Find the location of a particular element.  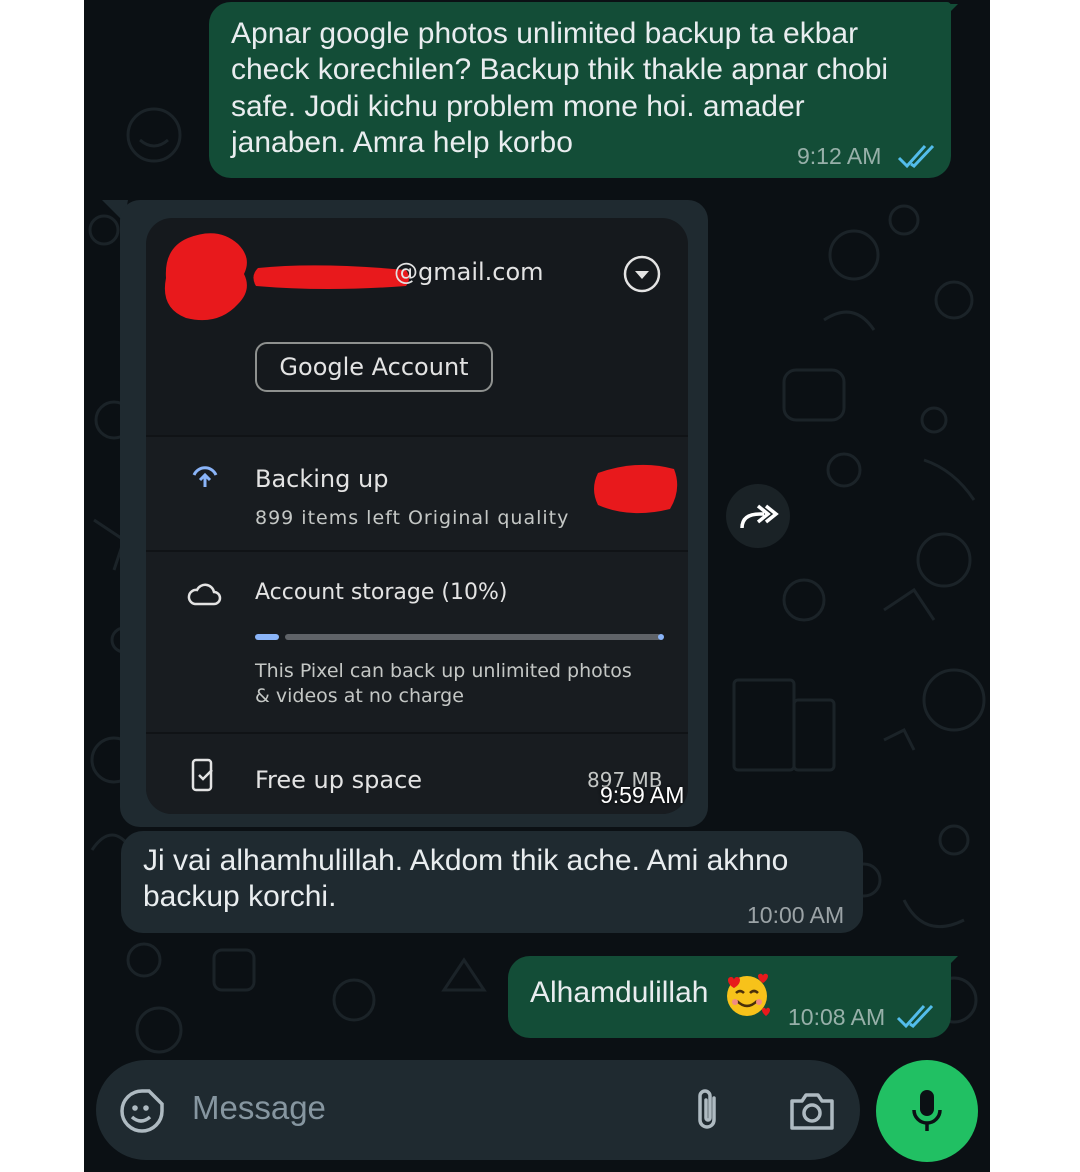

storage-note: & videos at no charge is located at coordinates (359, 696).